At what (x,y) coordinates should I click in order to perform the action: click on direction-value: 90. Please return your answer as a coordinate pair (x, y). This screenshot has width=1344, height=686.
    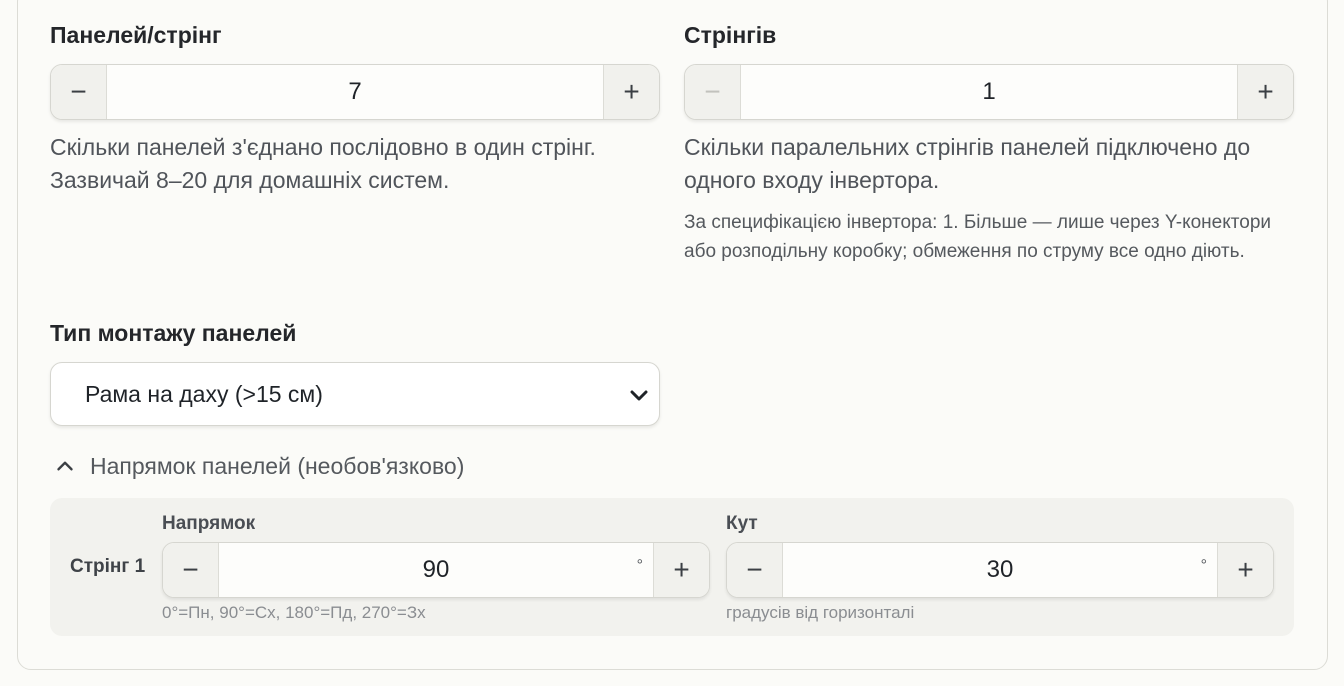
    Looking at the image, I should click on (436, 569).